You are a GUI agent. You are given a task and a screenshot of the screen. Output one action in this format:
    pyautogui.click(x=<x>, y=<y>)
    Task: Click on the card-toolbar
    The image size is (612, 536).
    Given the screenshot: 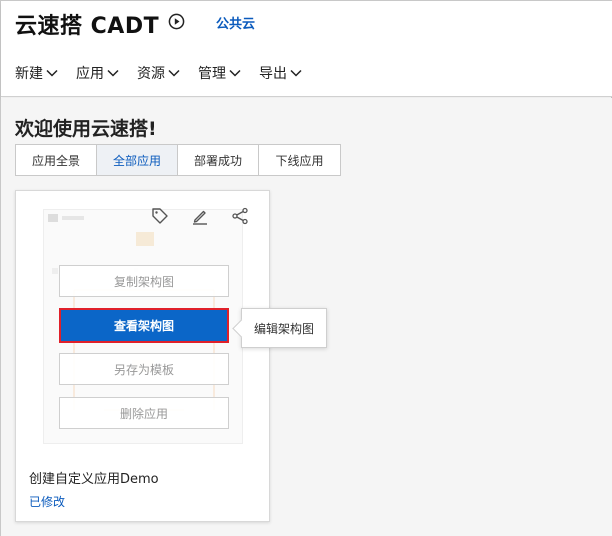 What is the action you would take?
    pyautogui.click(x=200, y=216)
    